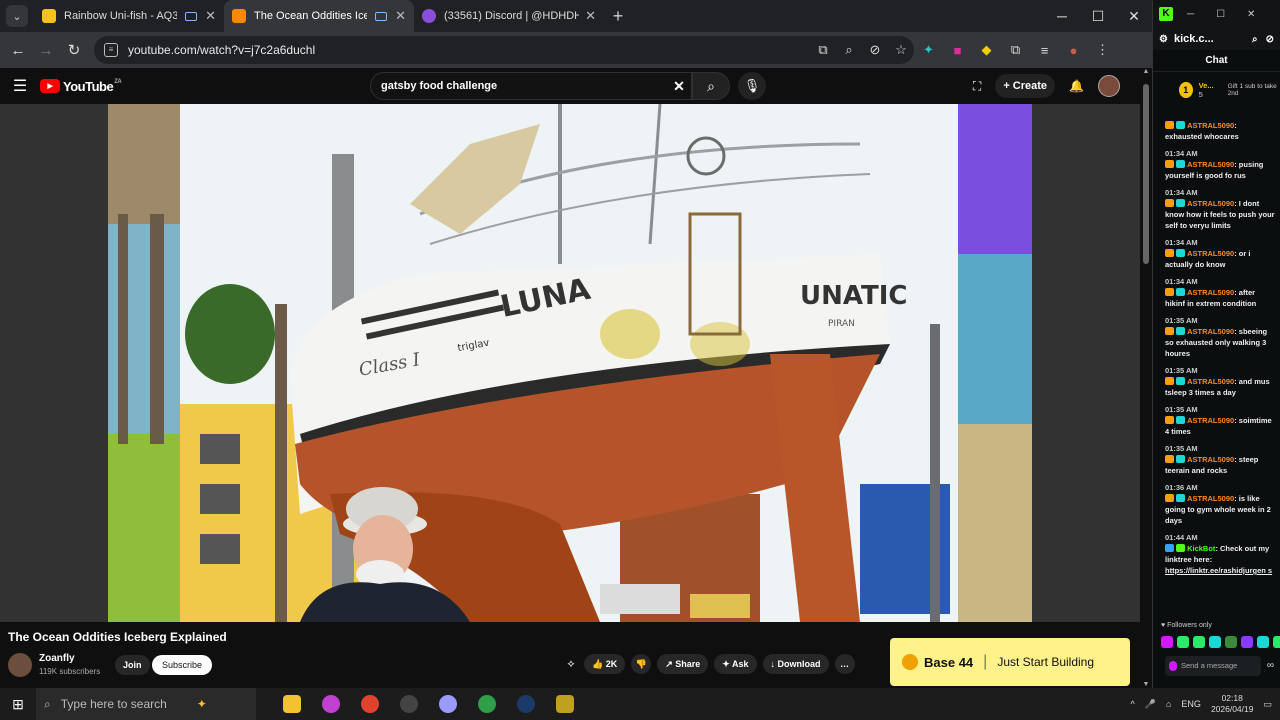 The height and width of the screenshot is (720, 1280). I want to click on extension-icon: ◆, so click(986, 50).